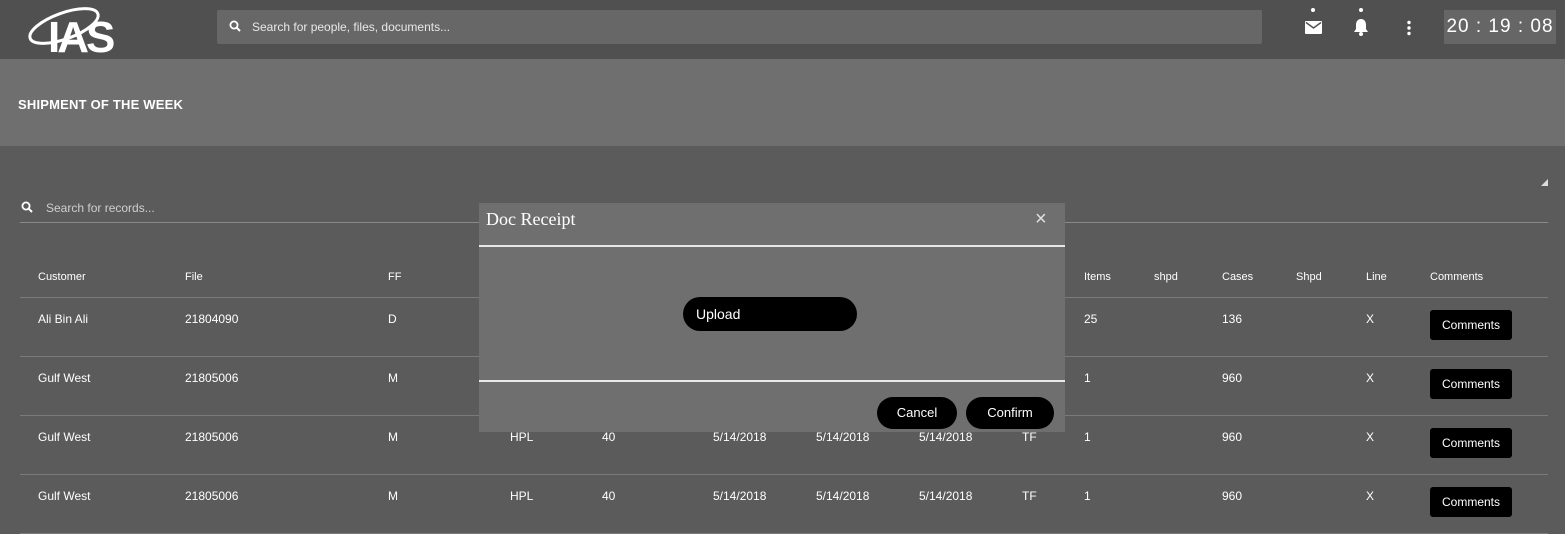 This screenshot has height=534, width=1565. I want to click on clock-display: 20 : 19 : 08, so click(1500, 27).